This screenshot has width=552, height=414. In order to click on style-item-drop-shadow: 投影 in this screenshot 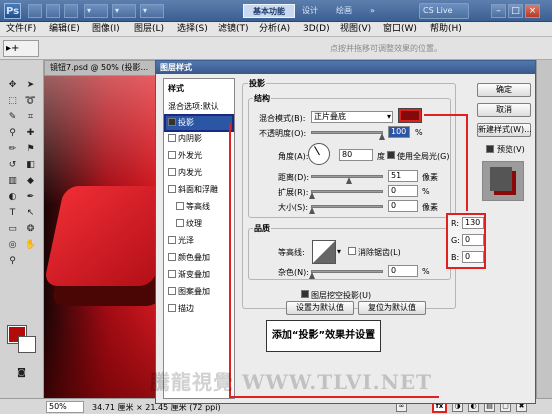, I will do `click(199, 123)`.